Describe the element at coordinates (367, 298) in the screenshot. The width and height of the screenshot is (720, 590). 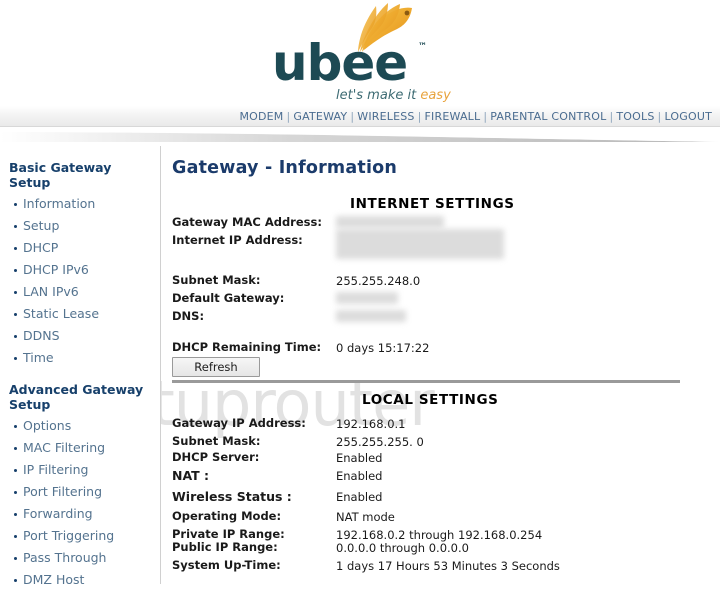
I see `value-default-gateway` at that location.